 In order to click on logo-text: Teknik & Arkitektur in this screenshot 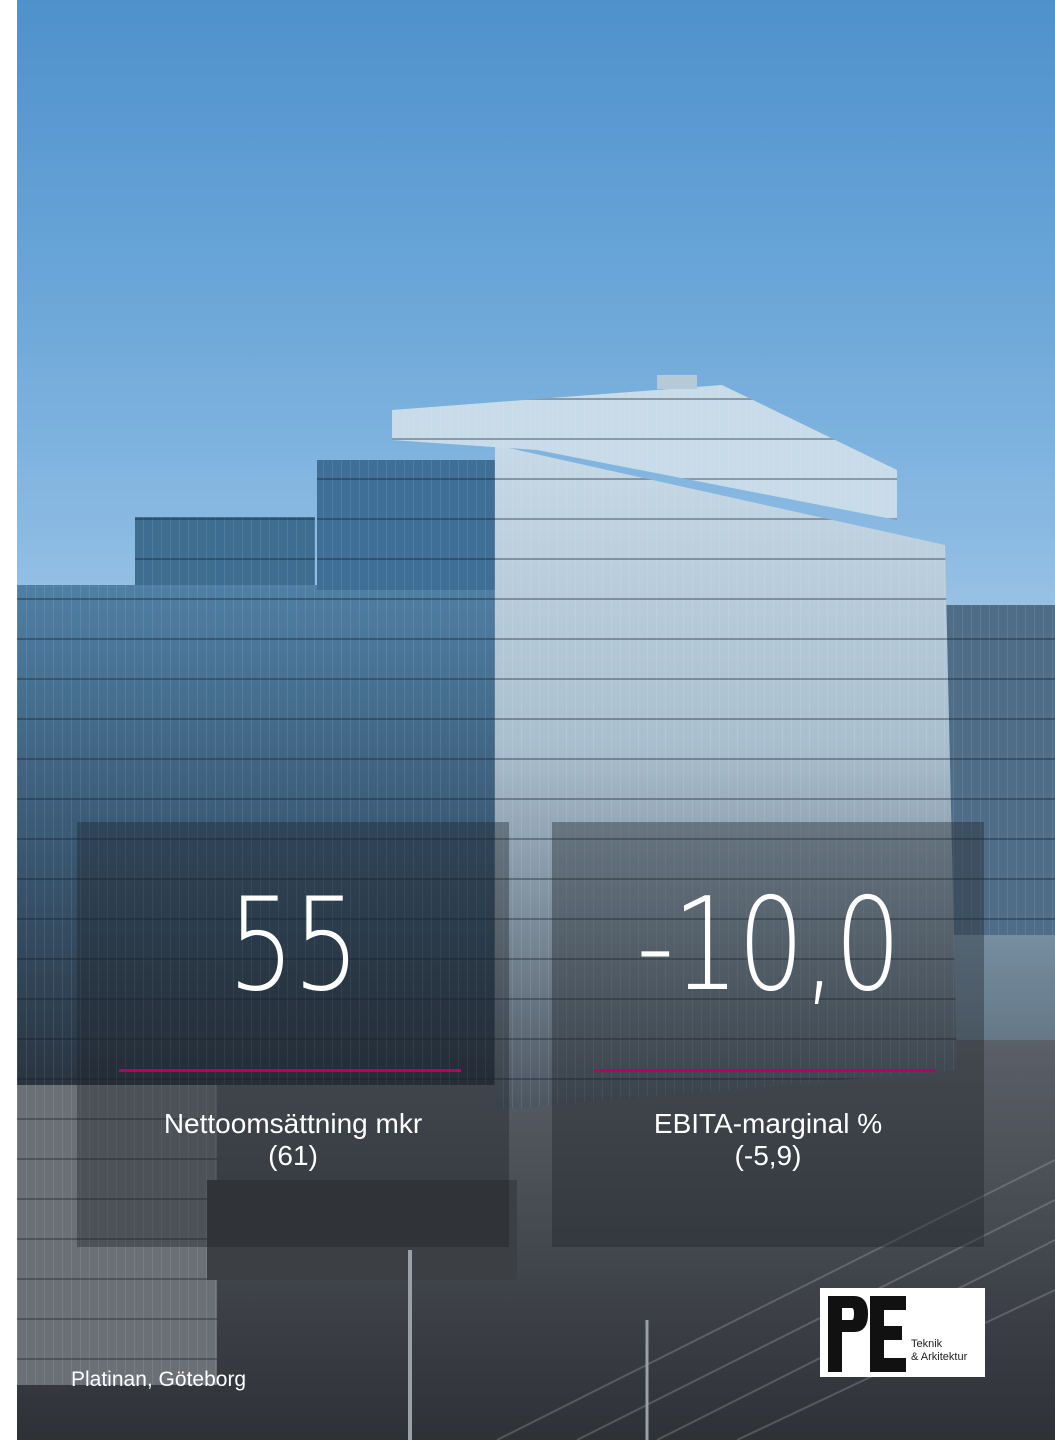, I will do `click(939, 1351)`.